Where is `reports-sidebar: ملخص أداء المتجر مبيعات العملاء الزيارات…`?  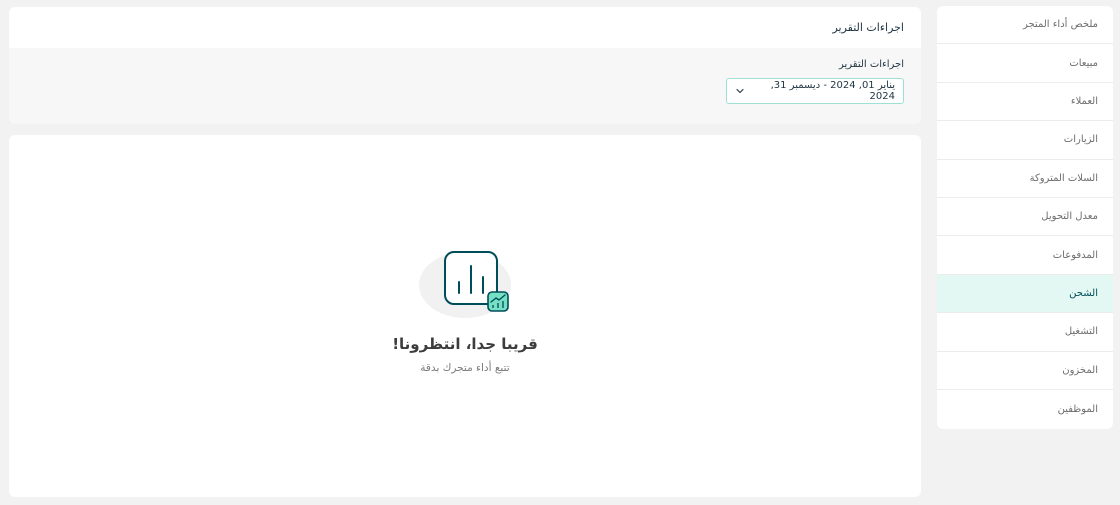
reports-sidebar: ملخص أداء المتجر مبيعات العملاء الزيارات… is located at coordinates (1025, 217).